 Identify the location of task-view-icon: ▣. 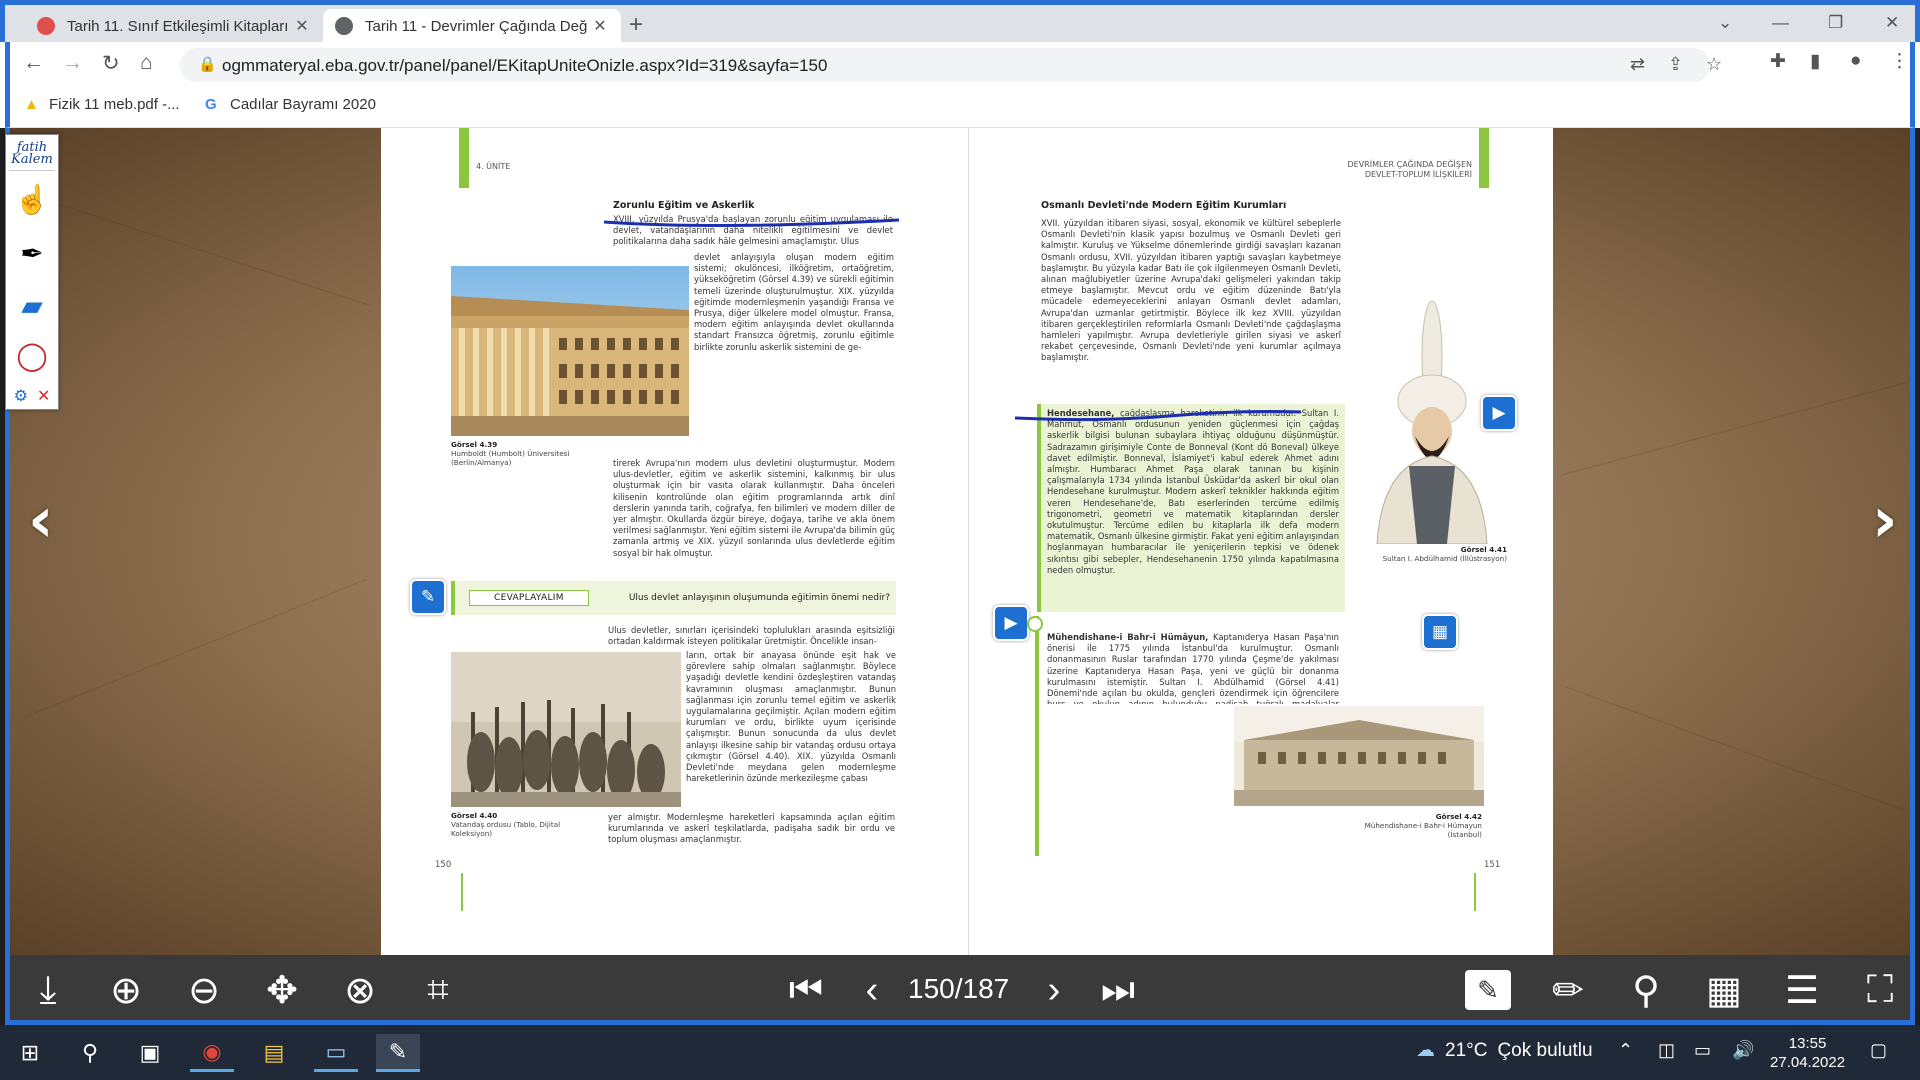
(150, 1053).